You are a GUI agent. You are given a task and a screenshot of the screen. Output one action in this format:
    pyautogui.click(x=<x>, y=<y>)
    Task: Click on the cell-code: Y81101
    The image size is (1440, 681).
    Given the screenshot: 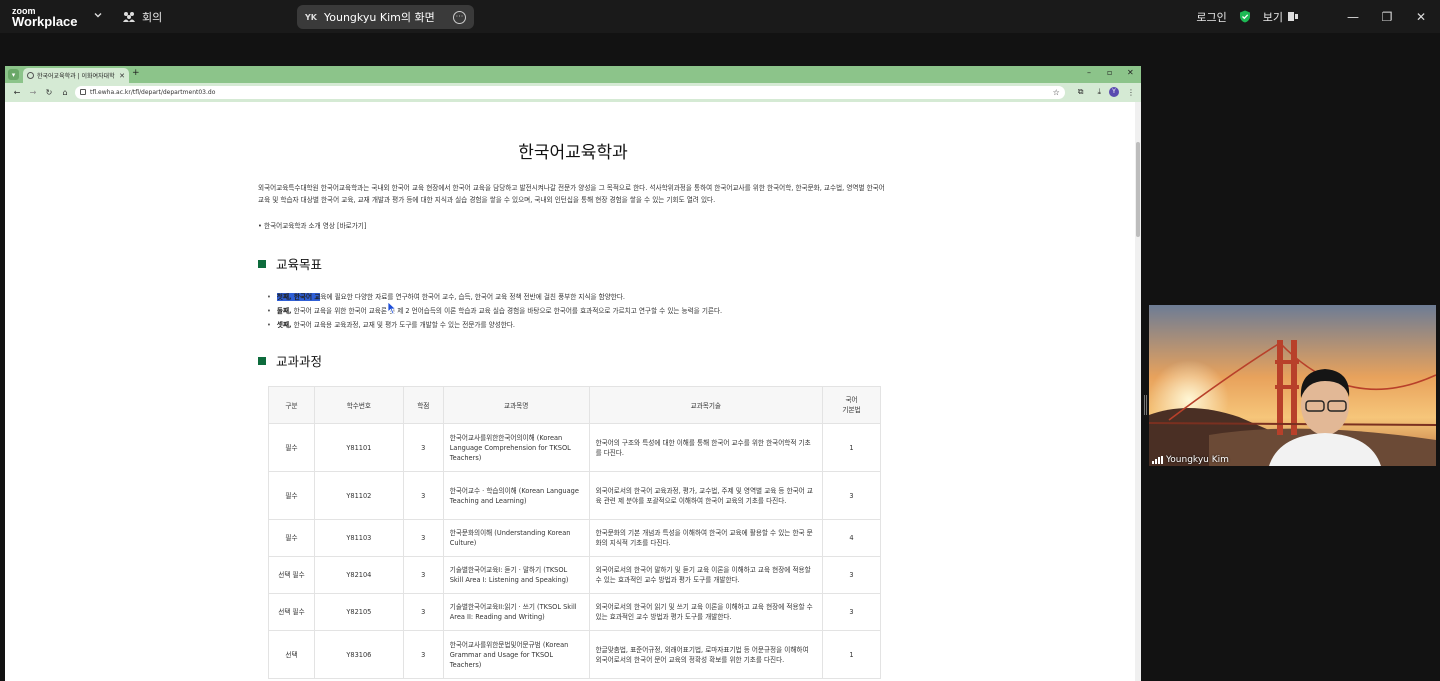 What is the action you would take?
    pyautogui.click(x=358, y=447)
    